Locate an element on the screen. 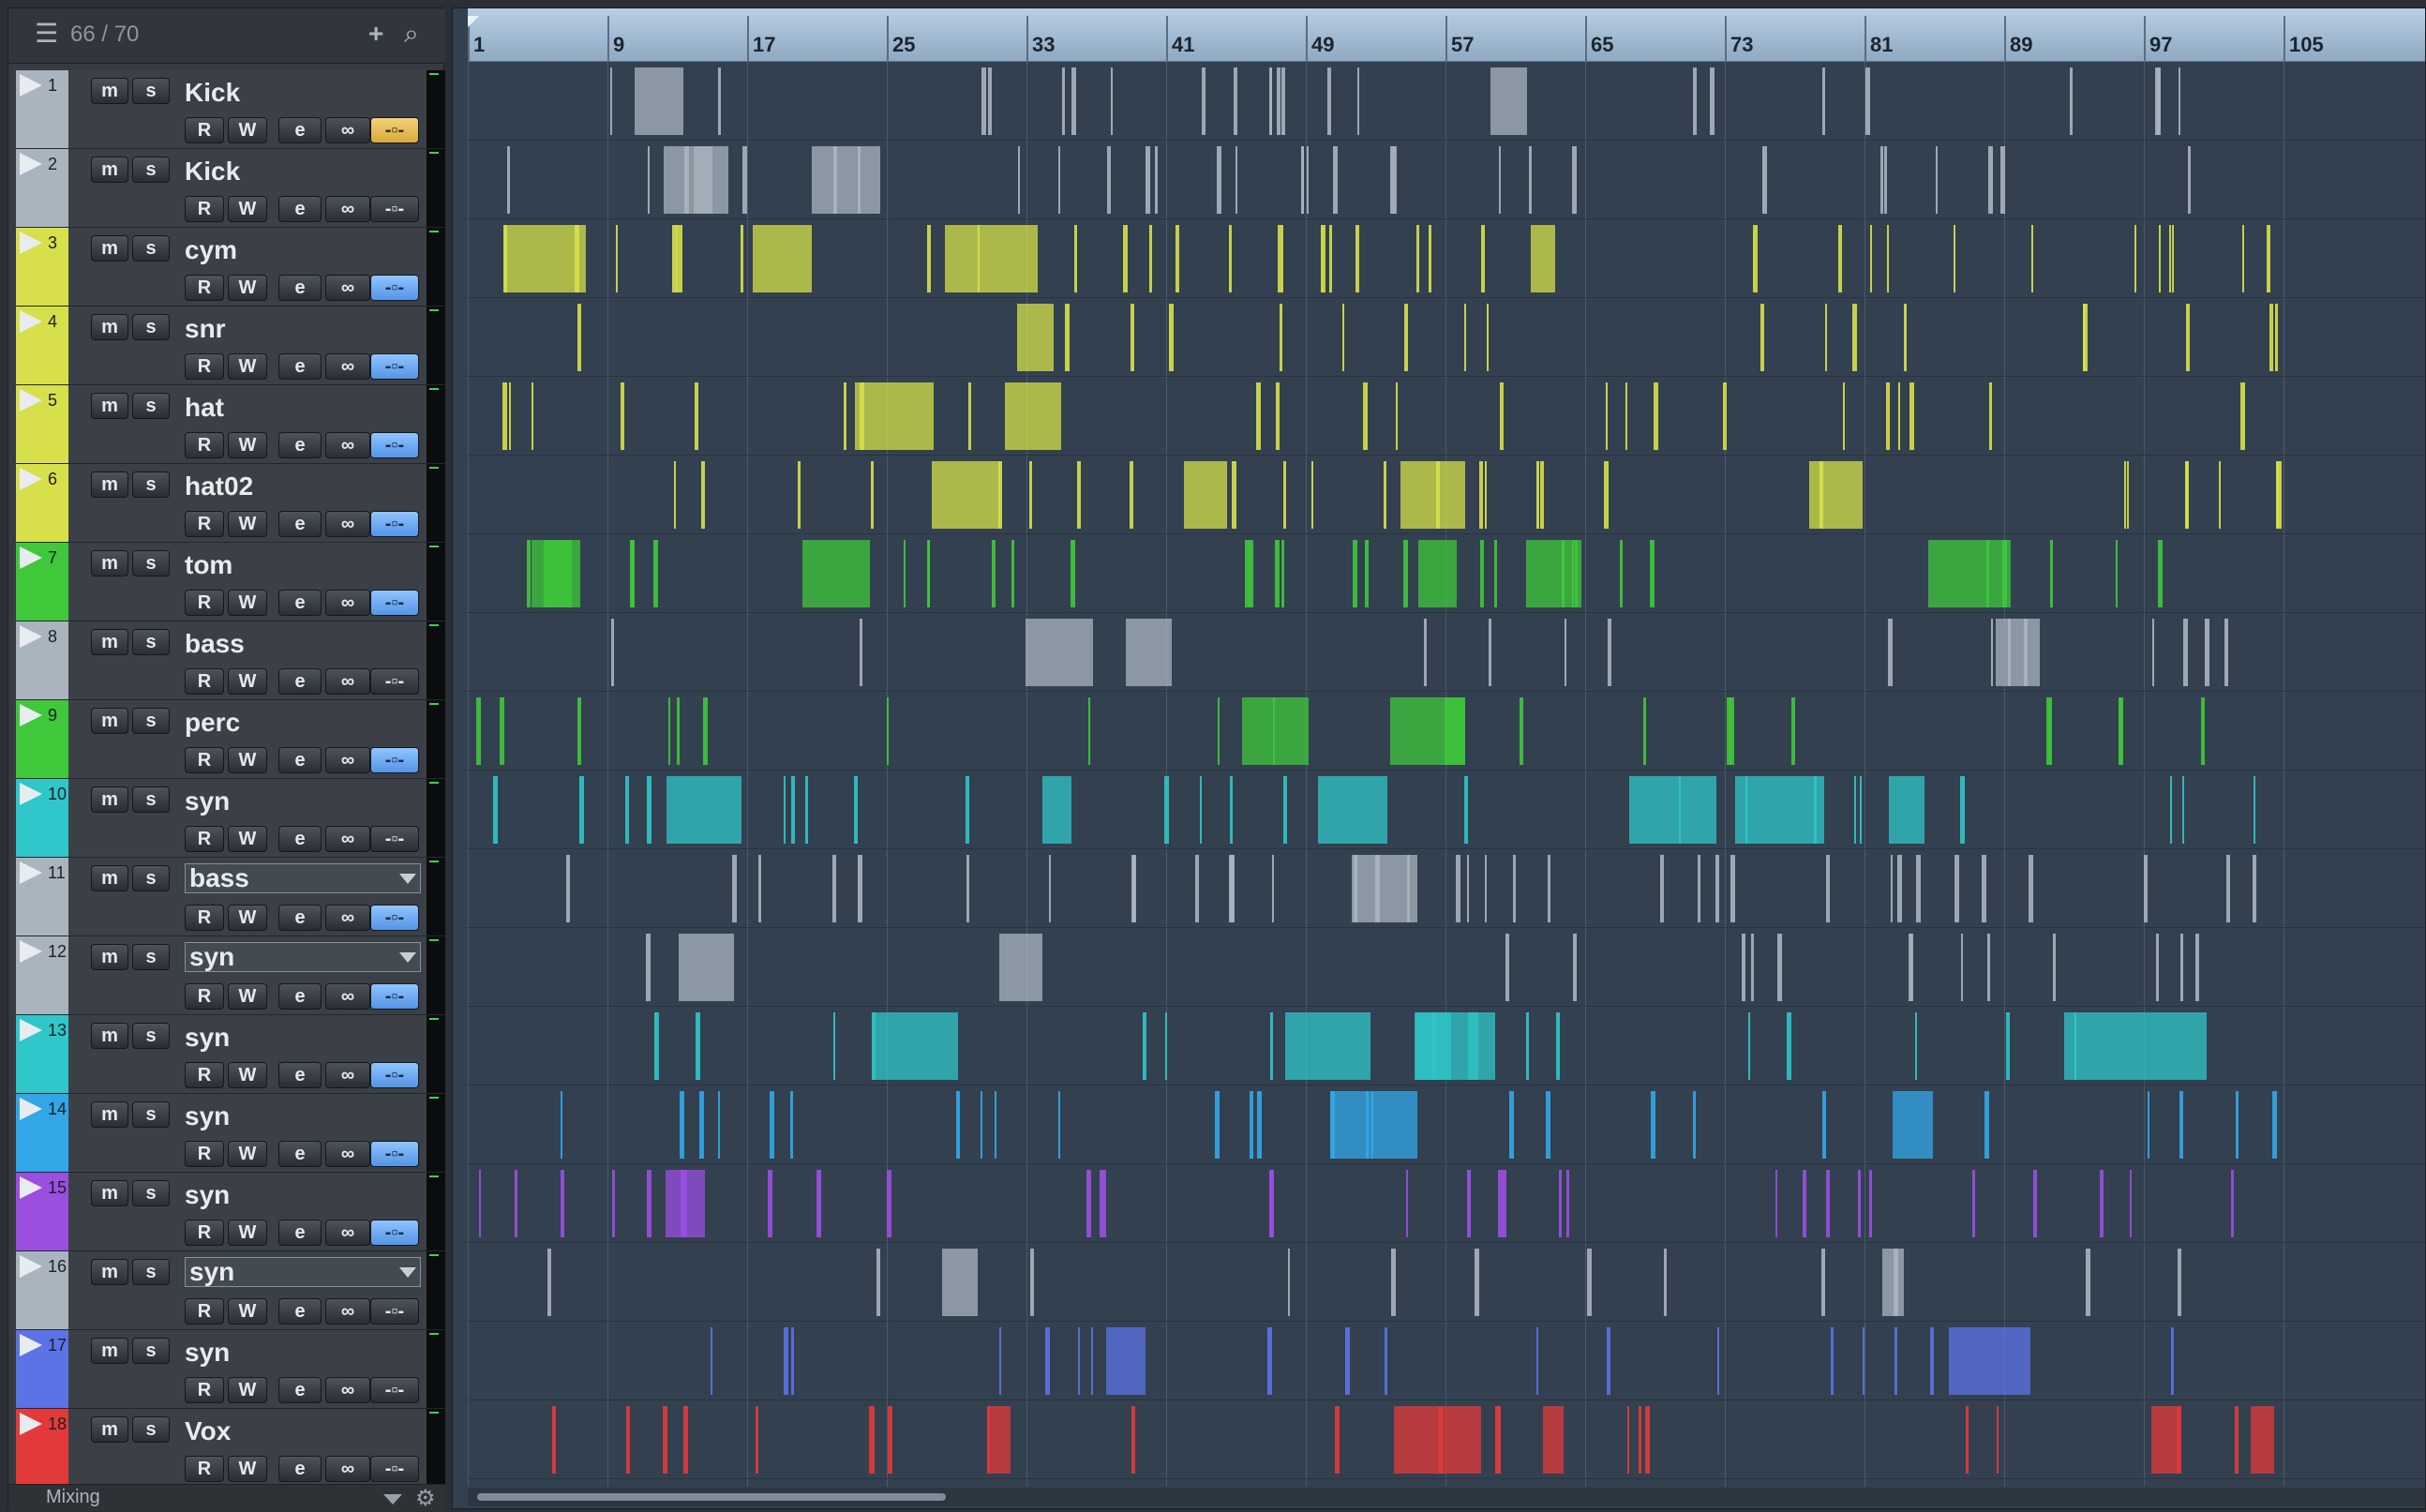  track-row: 14 m s R We ∞ -▫- syn is located at coordinates (230, 1133).